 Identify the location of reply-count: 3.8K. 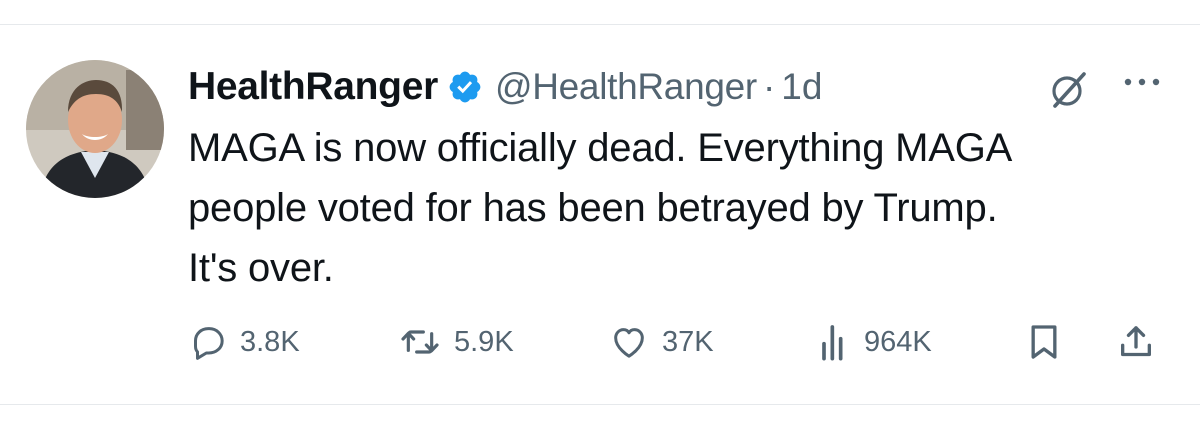
(270, 341).